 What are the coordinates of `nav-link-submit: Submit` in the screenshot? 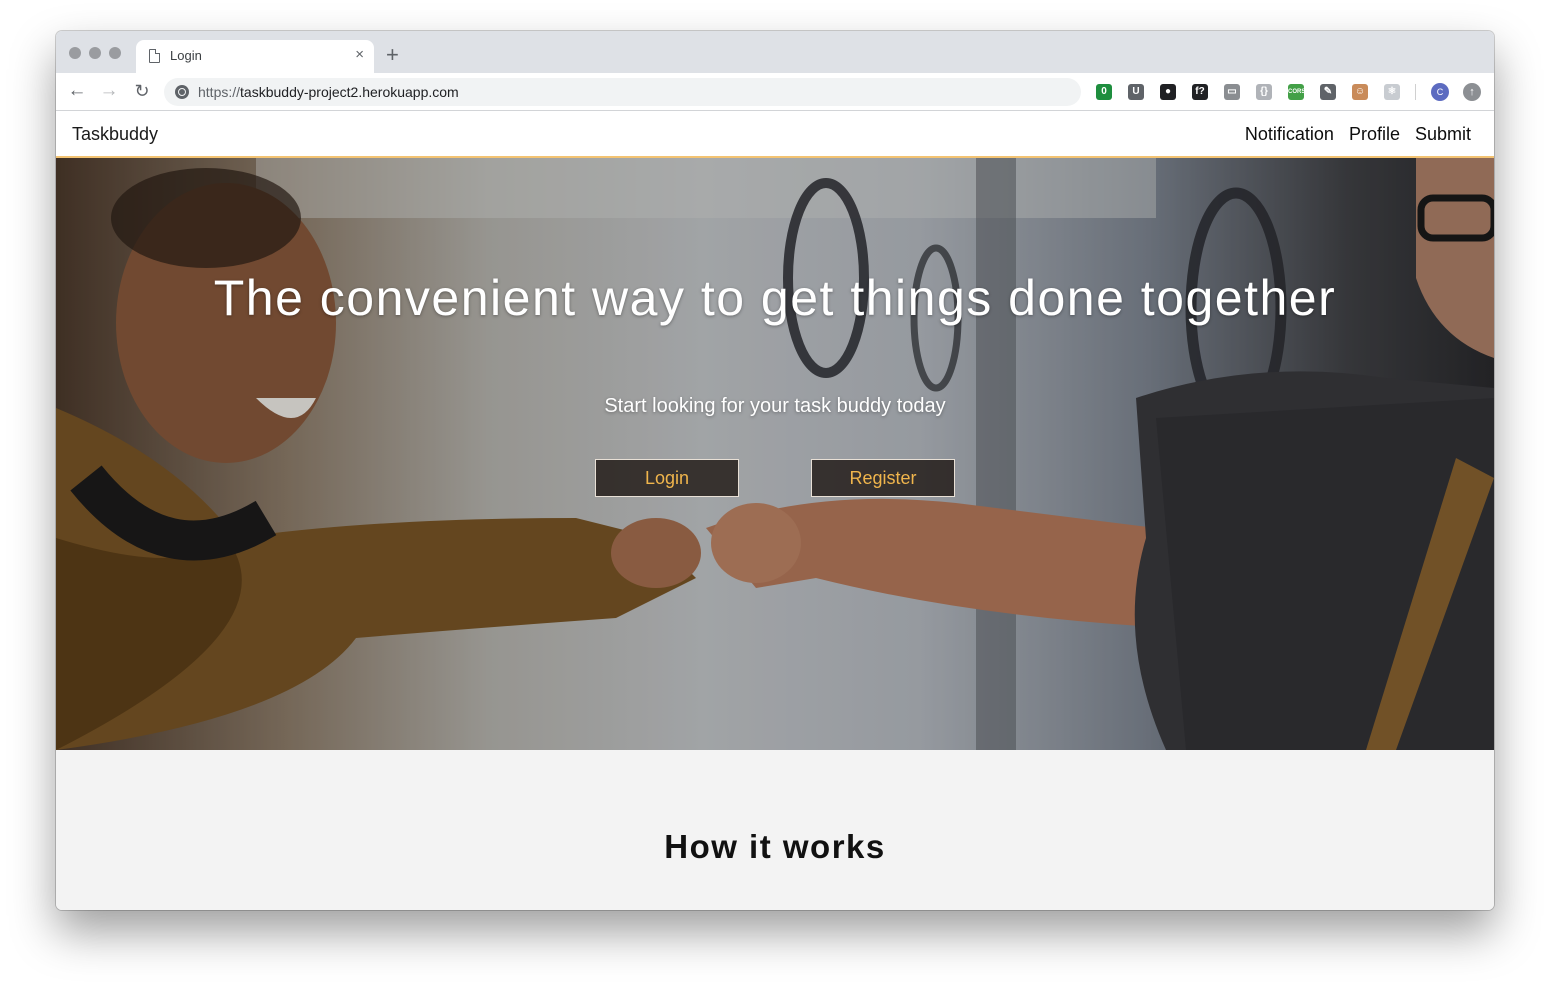 It's located at (1443, 134).